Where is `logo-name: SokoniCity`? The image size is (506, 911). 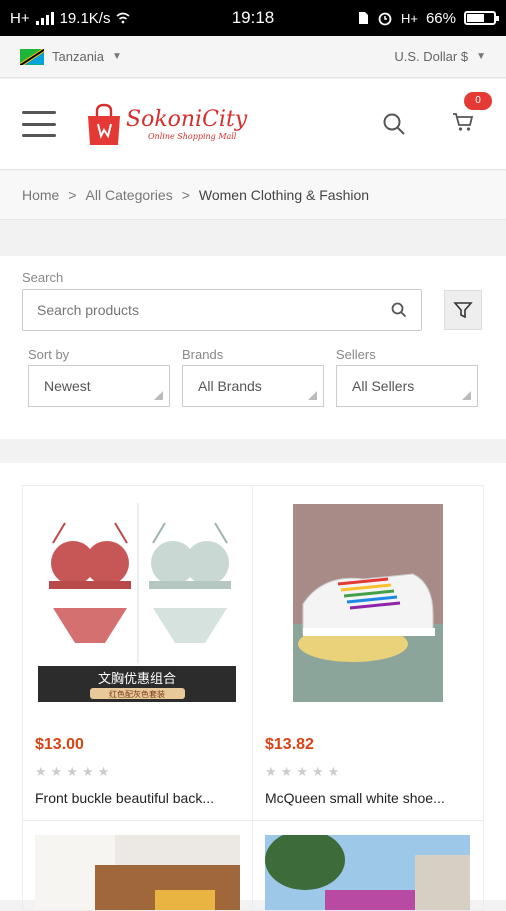
logo-name: SokoniCity is located at coordinates (187, 119).